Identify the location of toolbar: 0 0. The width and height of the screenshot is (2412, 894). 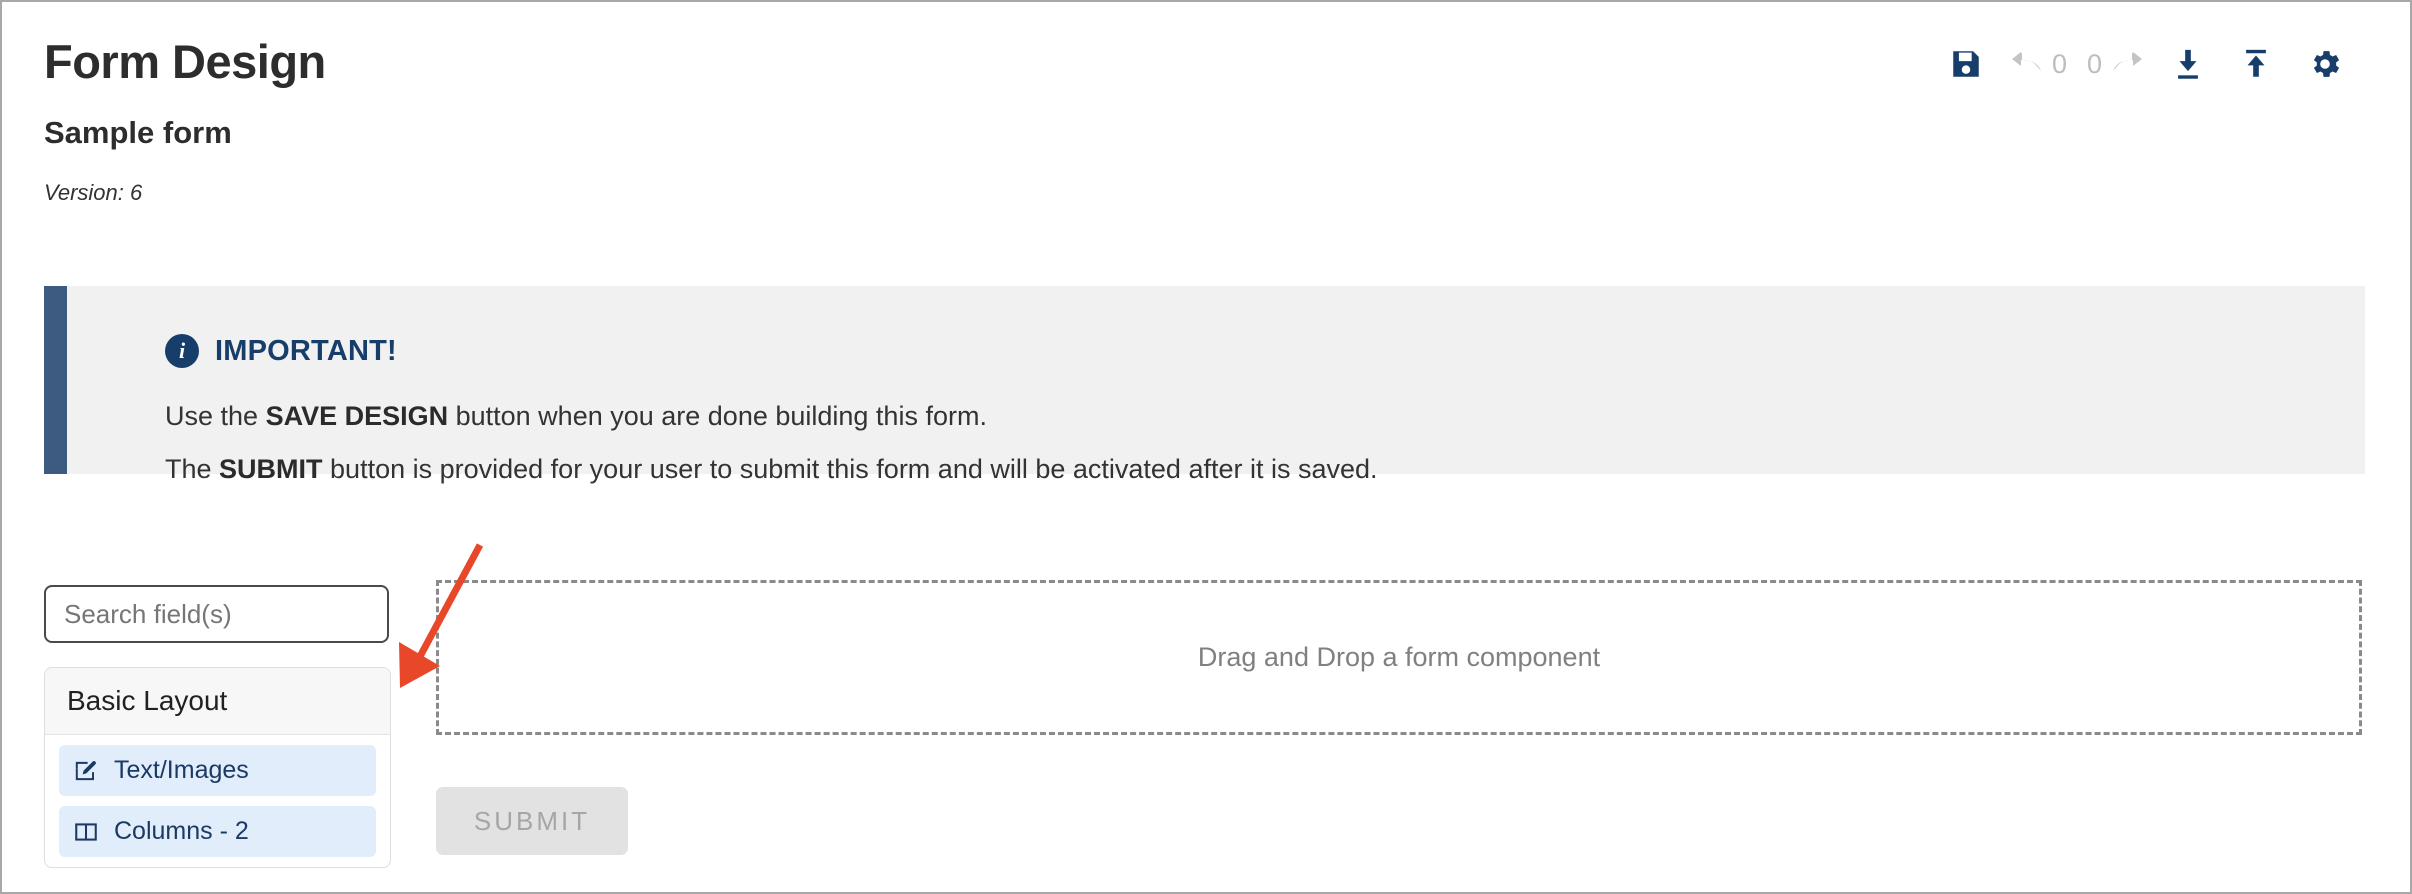
(2146, 64).